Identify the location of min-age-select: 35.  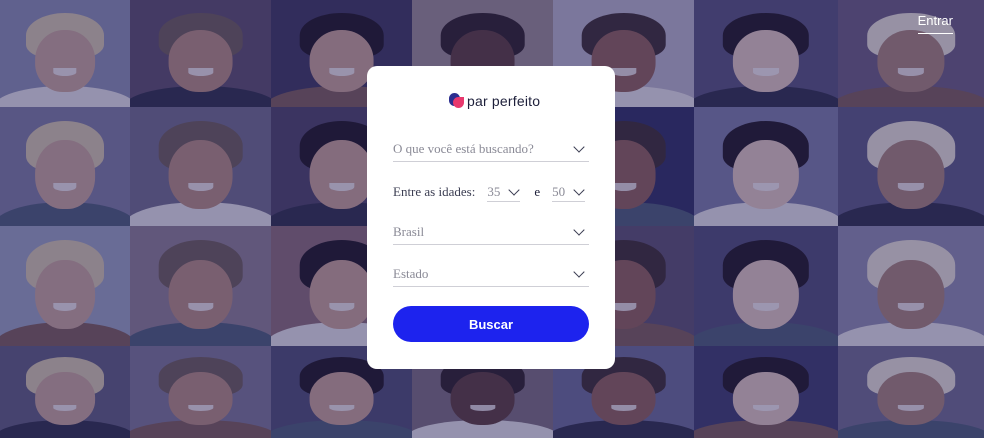
(504, 192).